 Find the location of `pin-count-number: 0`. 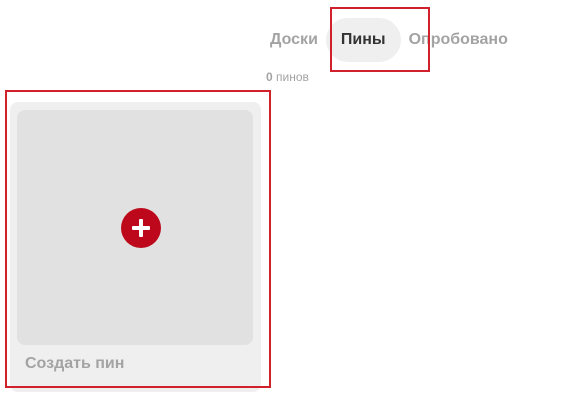

pin-count-number: 0 is located at coordinates (269, 77).